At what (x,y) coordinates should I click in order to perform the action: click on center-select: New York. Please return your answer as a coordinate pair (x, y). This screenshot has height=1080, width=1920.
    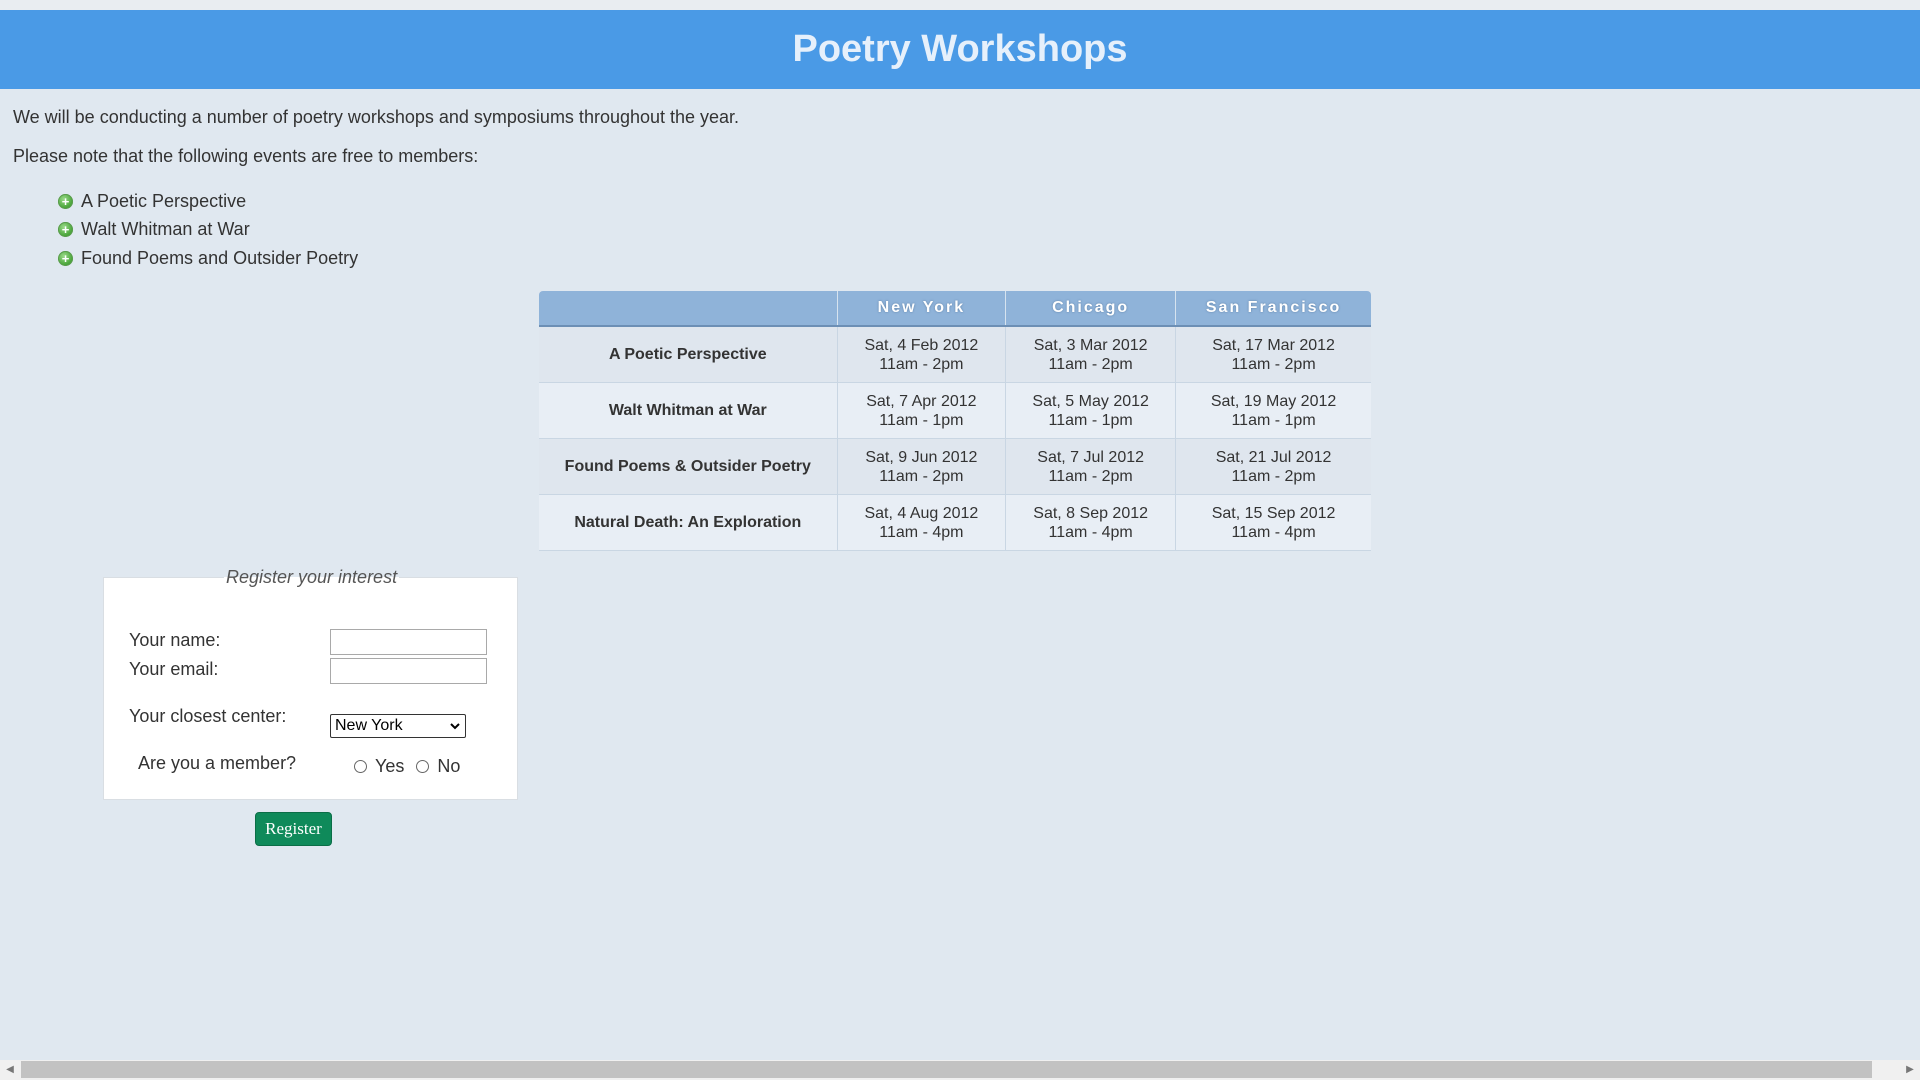
    Looking at the image, I should click on (398, 726).